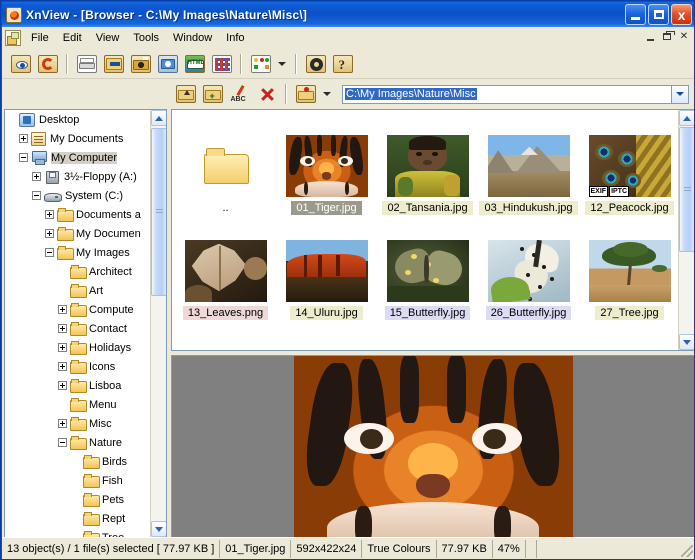  What do you see at coordinates (78, 461) in the screenshot?
I see `tree-node-birds: Birds` at bounding box center [78, 461].